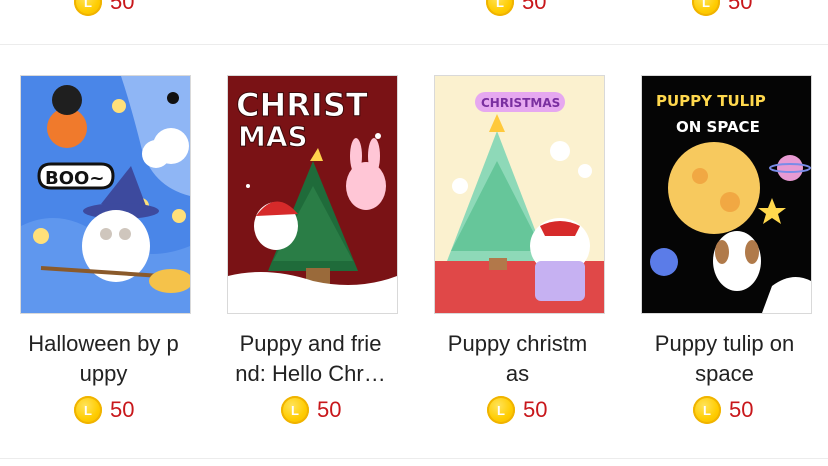 The image size is (828, 466). I want to click on sticker-title: Halloween by p uppy, so click(103, 359).